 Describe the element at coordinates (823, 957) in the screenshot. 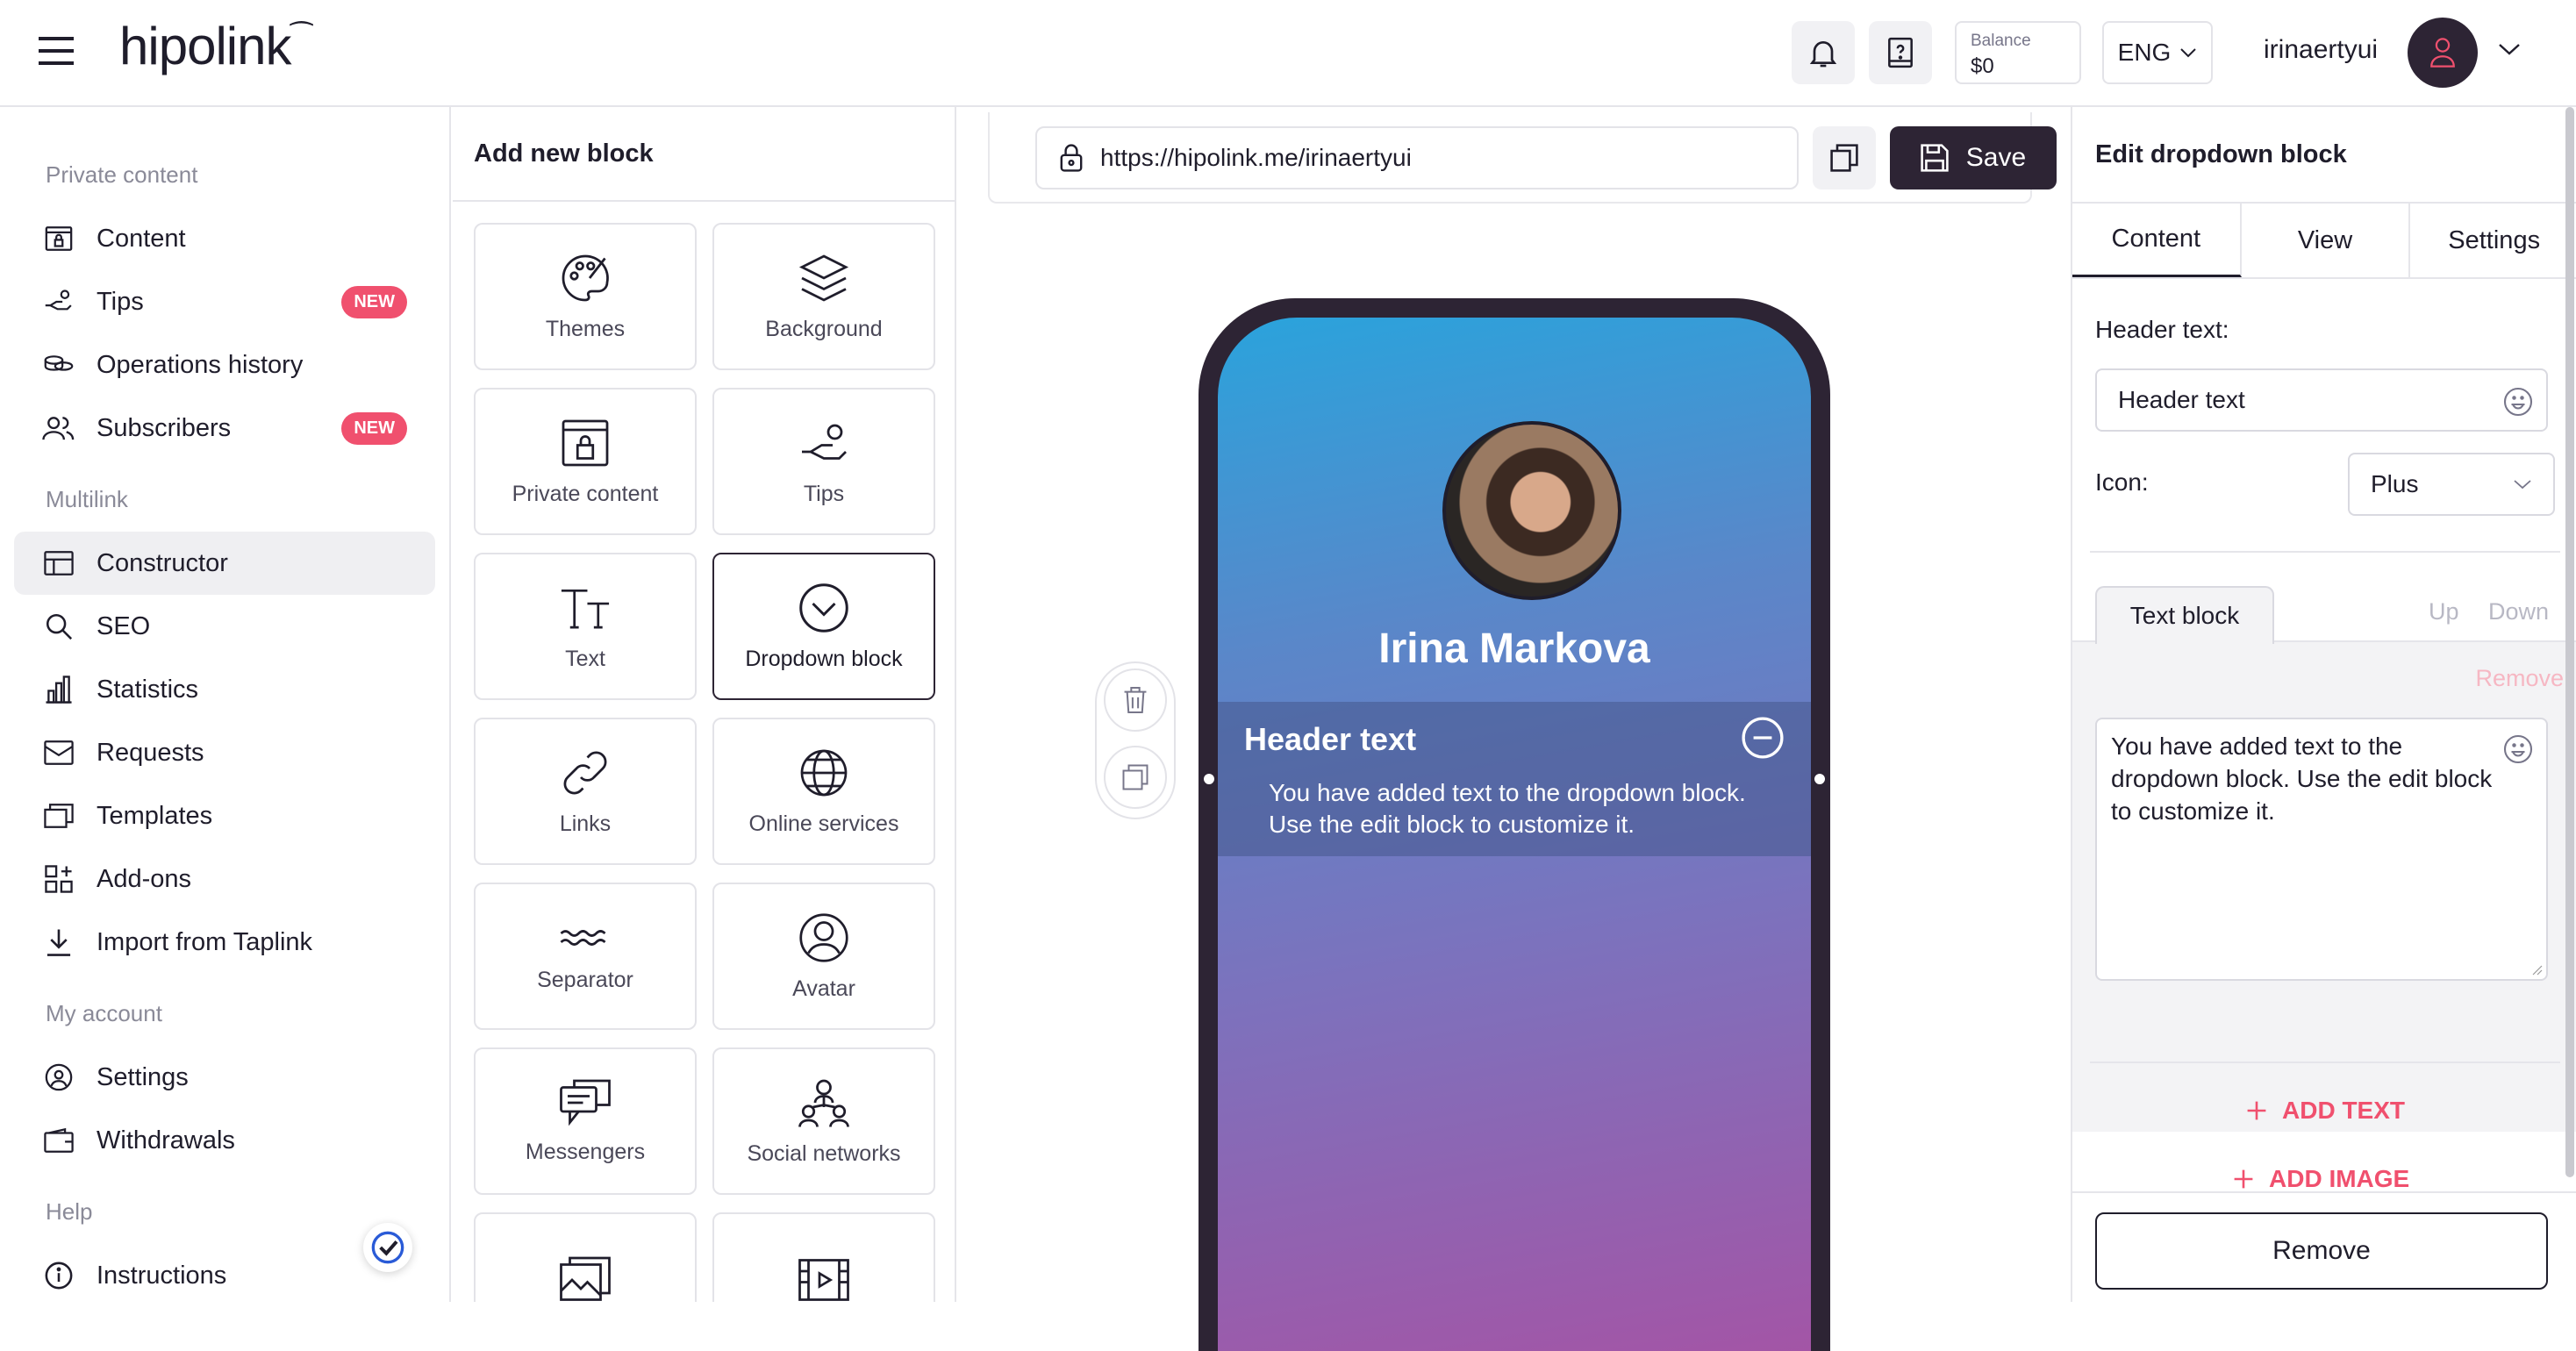

I see `block-tile-avatar: Avatar` at that location.